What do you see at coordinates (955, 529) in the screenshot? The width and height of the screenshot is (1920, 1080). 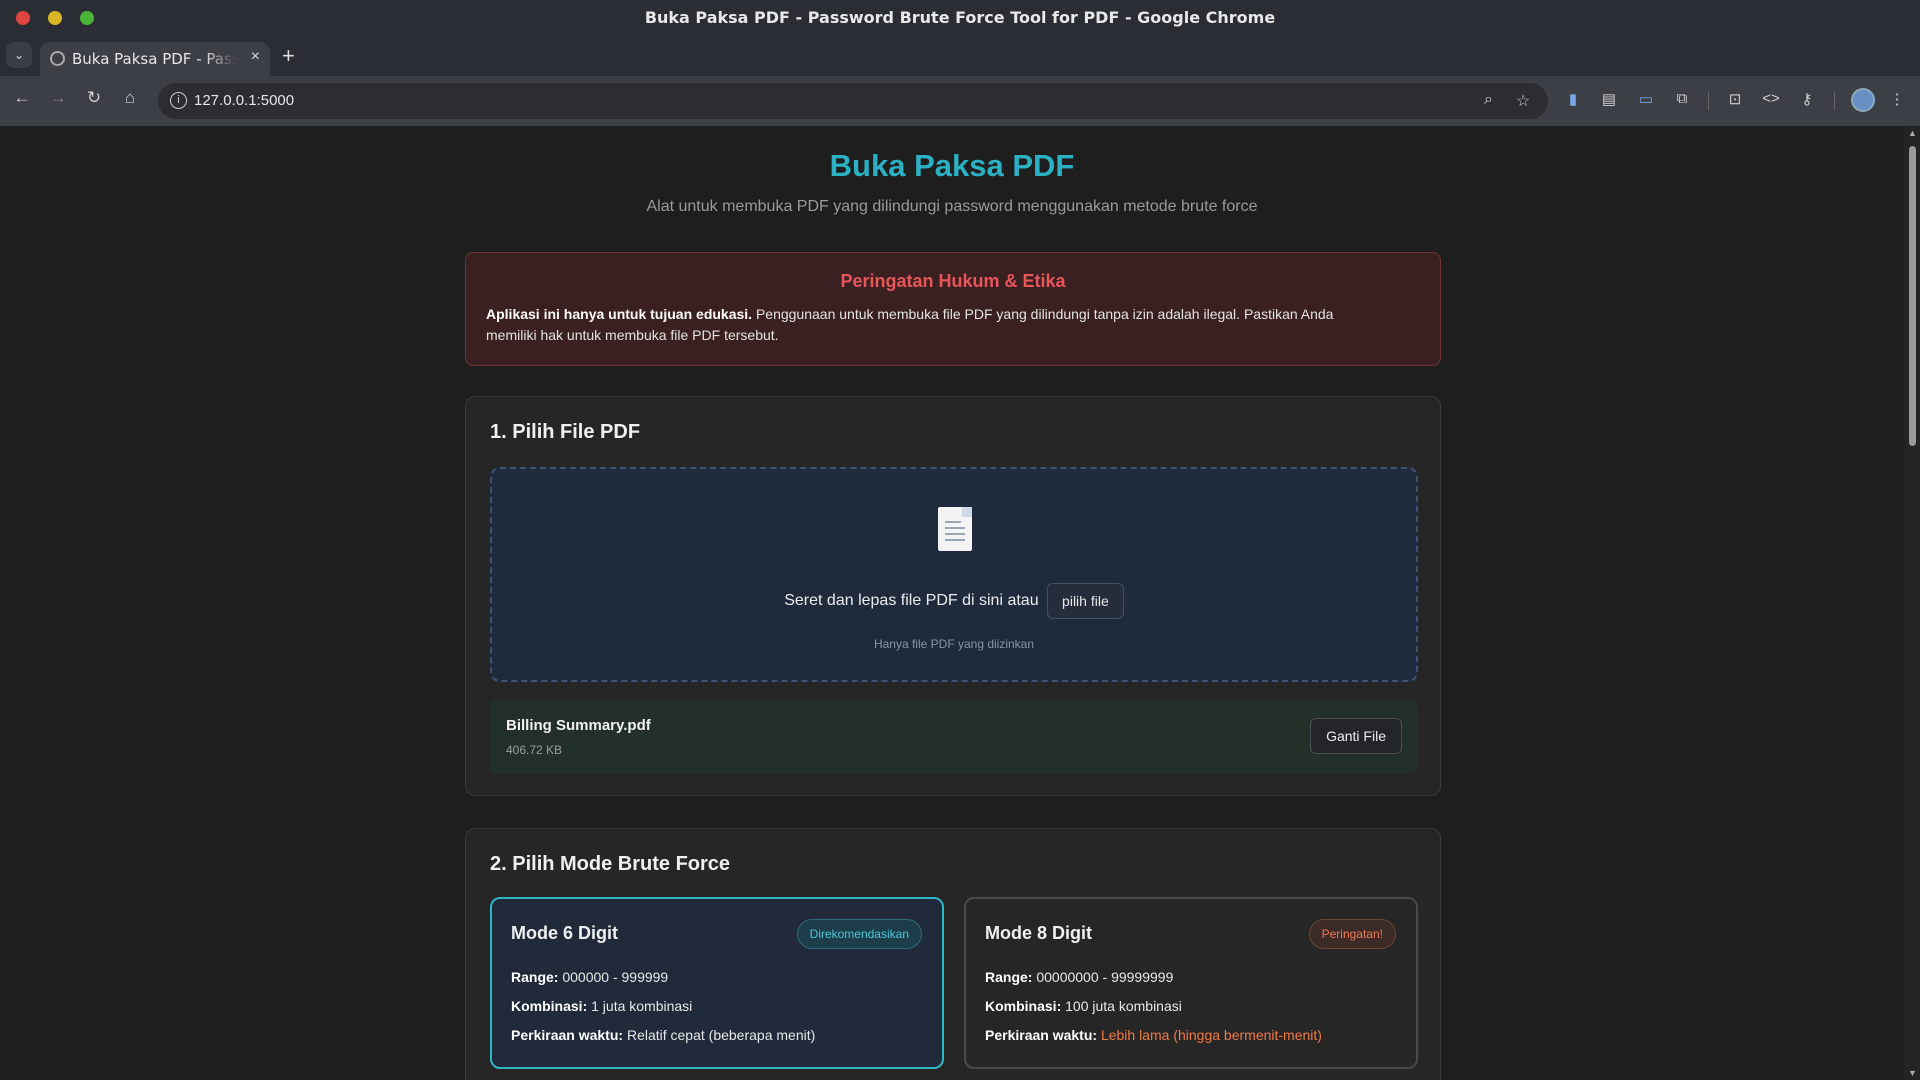 I see `document-icon` at bounding box center [955, 529].